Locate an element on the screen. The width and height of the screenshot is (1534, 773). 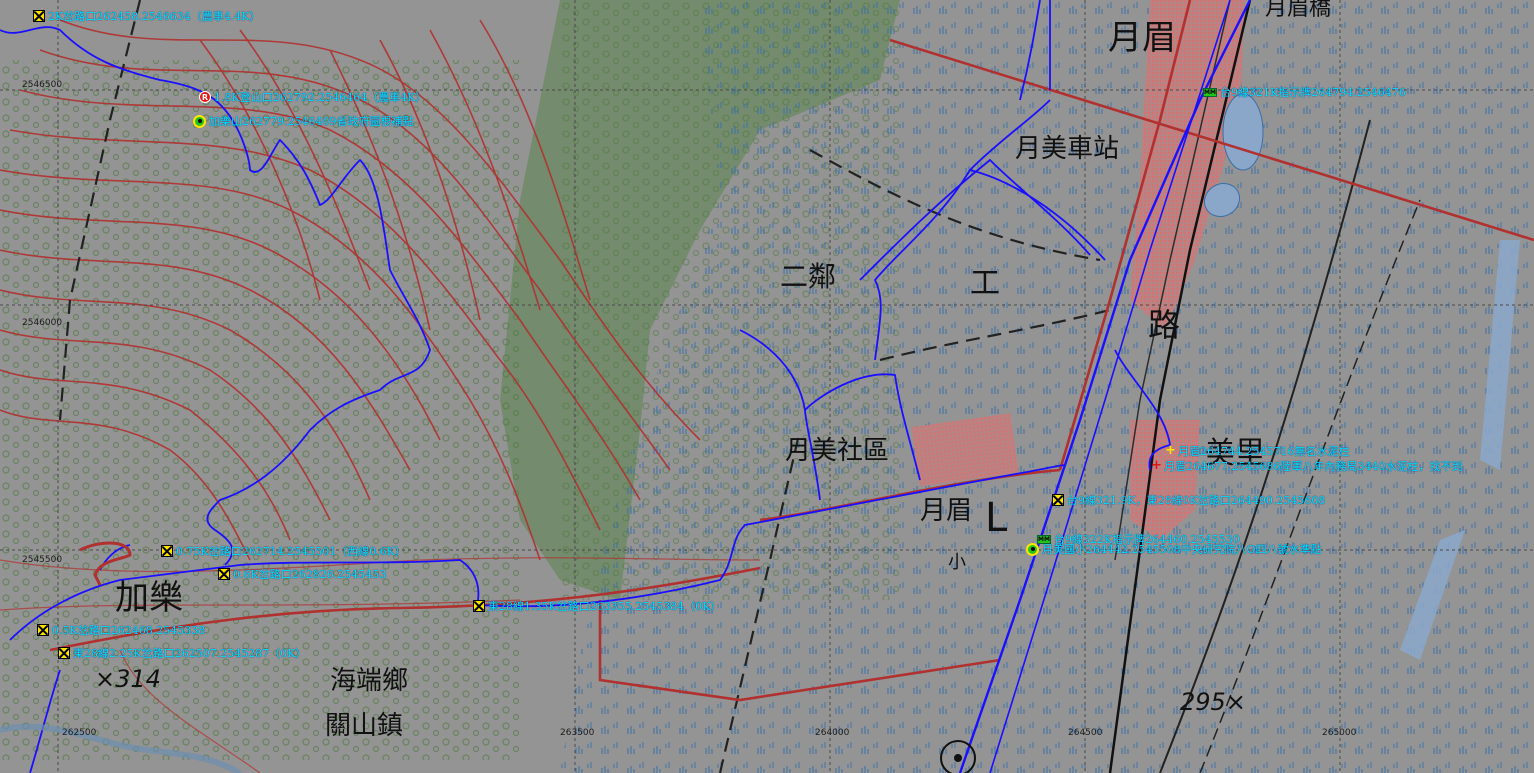
waypoint-label: 加樂山262779.2546409省政府圖根補點 is located at coordinates (311, 121).